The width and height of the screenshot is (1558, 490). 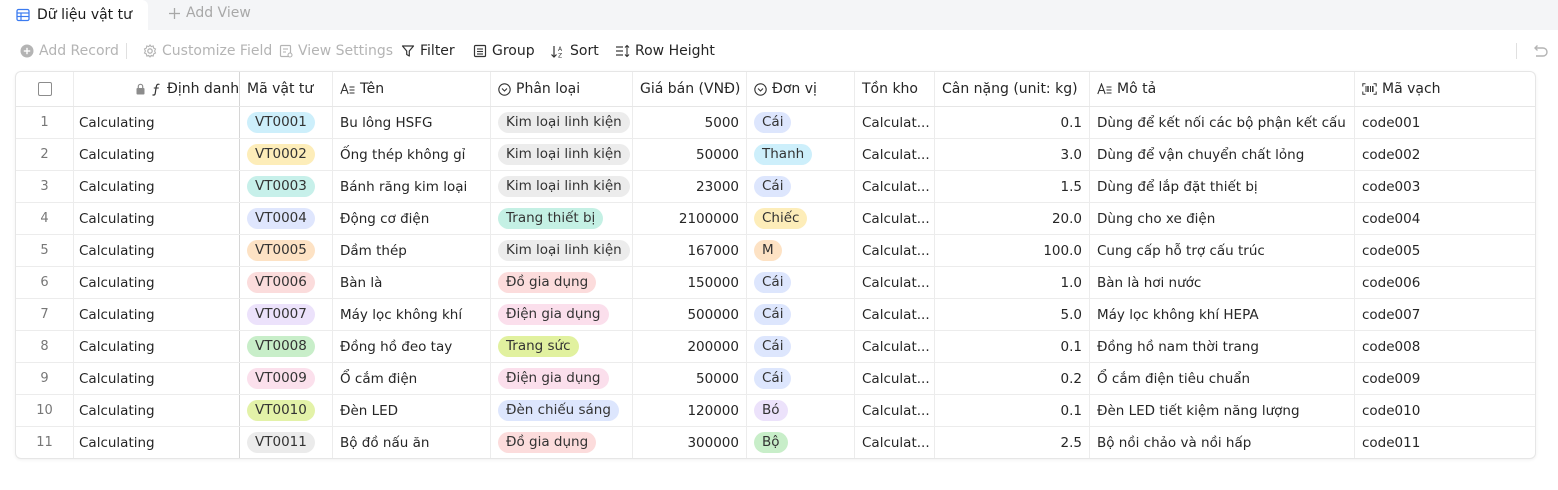 I want to click on cell-gia-ban: 2100000, so click(x=690, y=218).